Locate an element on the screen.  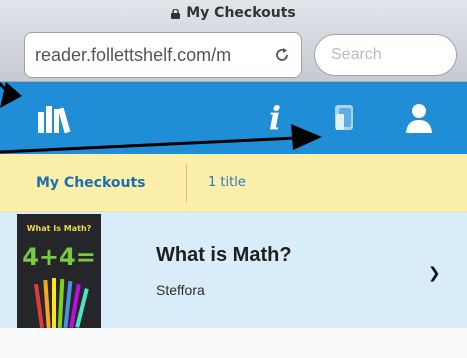
browser-page-title: My Checkouts is located at coordinates (233, 13).